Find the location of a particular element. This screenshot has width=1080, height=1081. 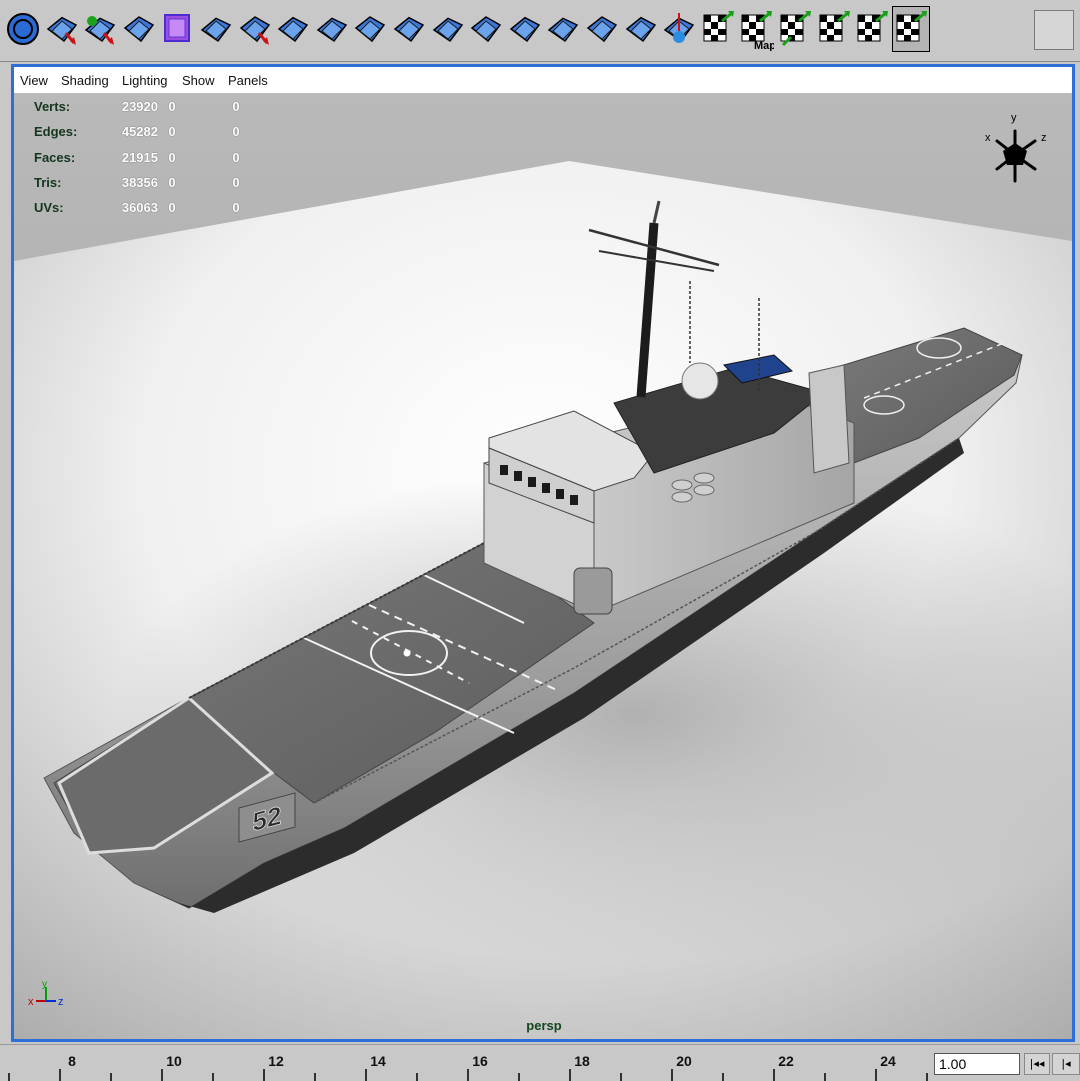

spherical-map-icon is located at coordinates (834, 29).